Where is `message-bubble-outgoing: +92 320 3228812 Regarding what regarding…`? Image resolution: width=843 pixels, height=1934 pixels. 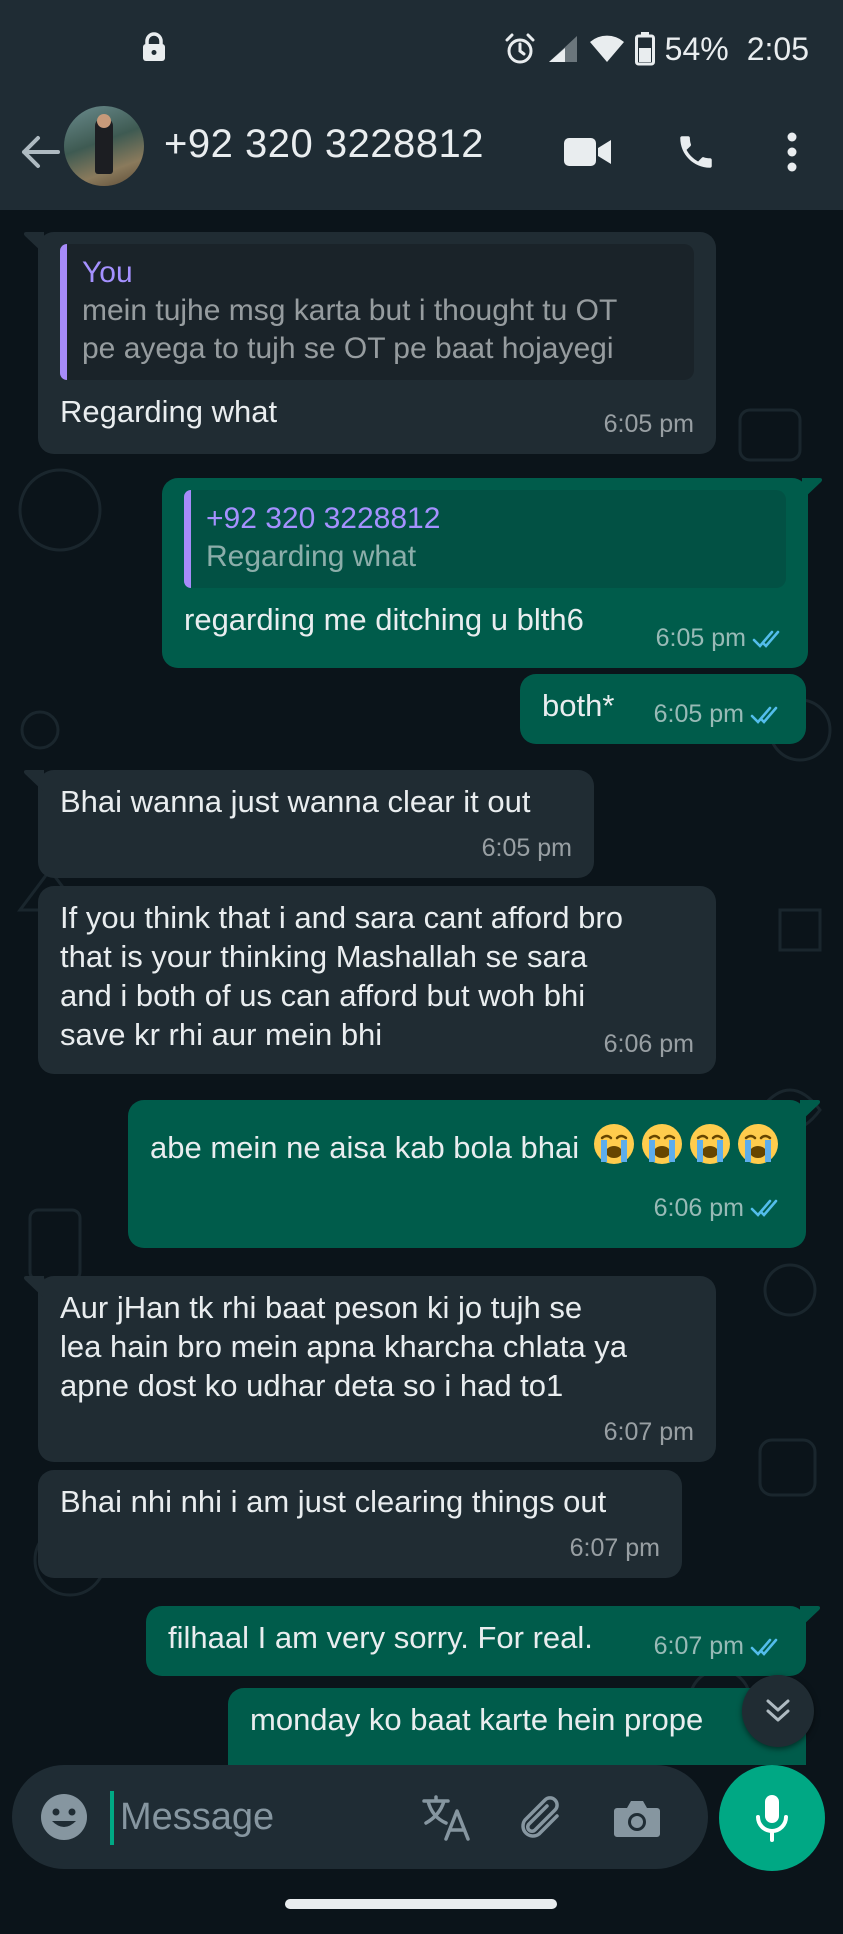
message-bubble-outgoing: +92 320 3228812 Regarding what regarding… is located at coordinates (492, 573).